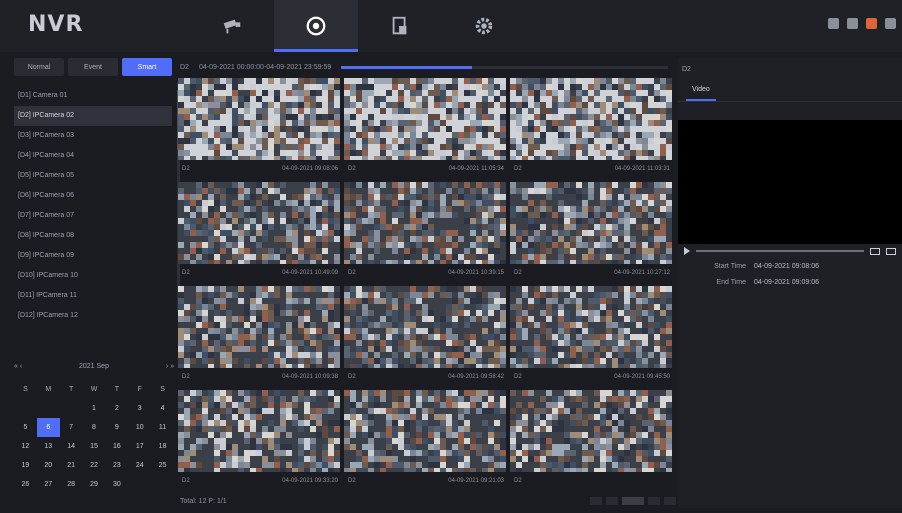 This screenshot has width=902, height=513. What do you see at coordinates (94, 366) in the screenshot?
I see `calendar-month: 2021 Sep` at bounding box center [94, 366].